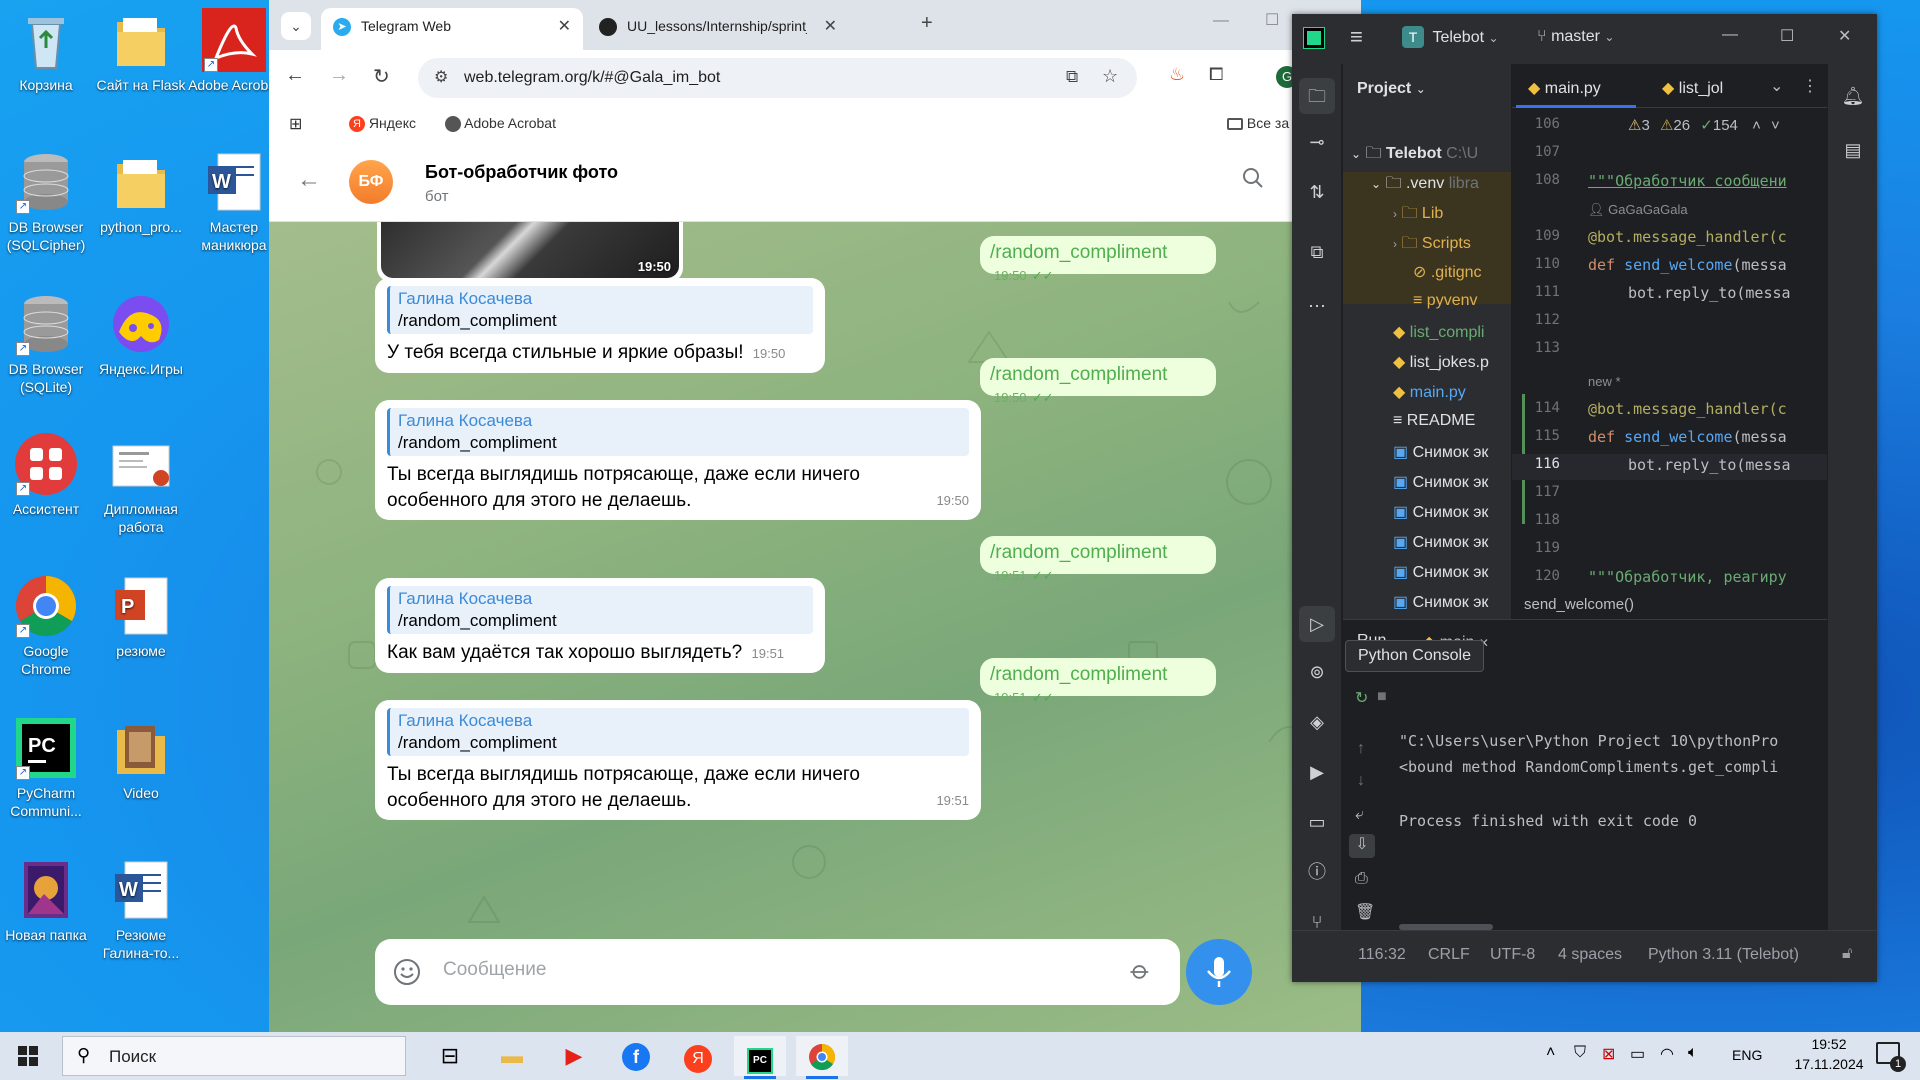 This screenshot has height=1080, width=1920. Describe the element at coordinates (1098, 559) in the screenshot. I see `outgoing-message: /random_compliment 19:51 ✓✓` at that location.